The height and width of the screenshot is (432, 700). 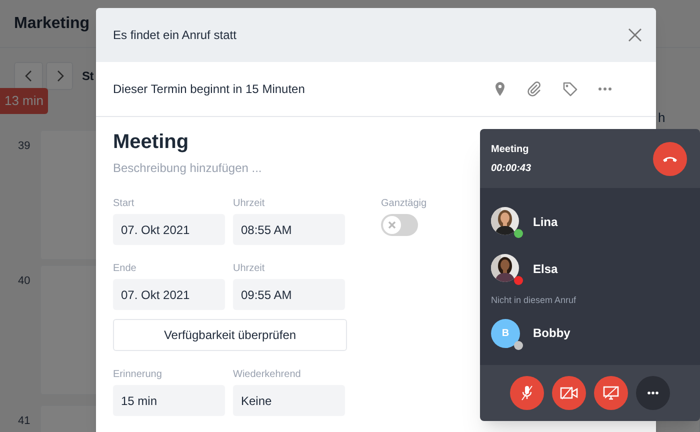 I want to click on field-label: Wiederkehrend, so click(x=267, y=375).